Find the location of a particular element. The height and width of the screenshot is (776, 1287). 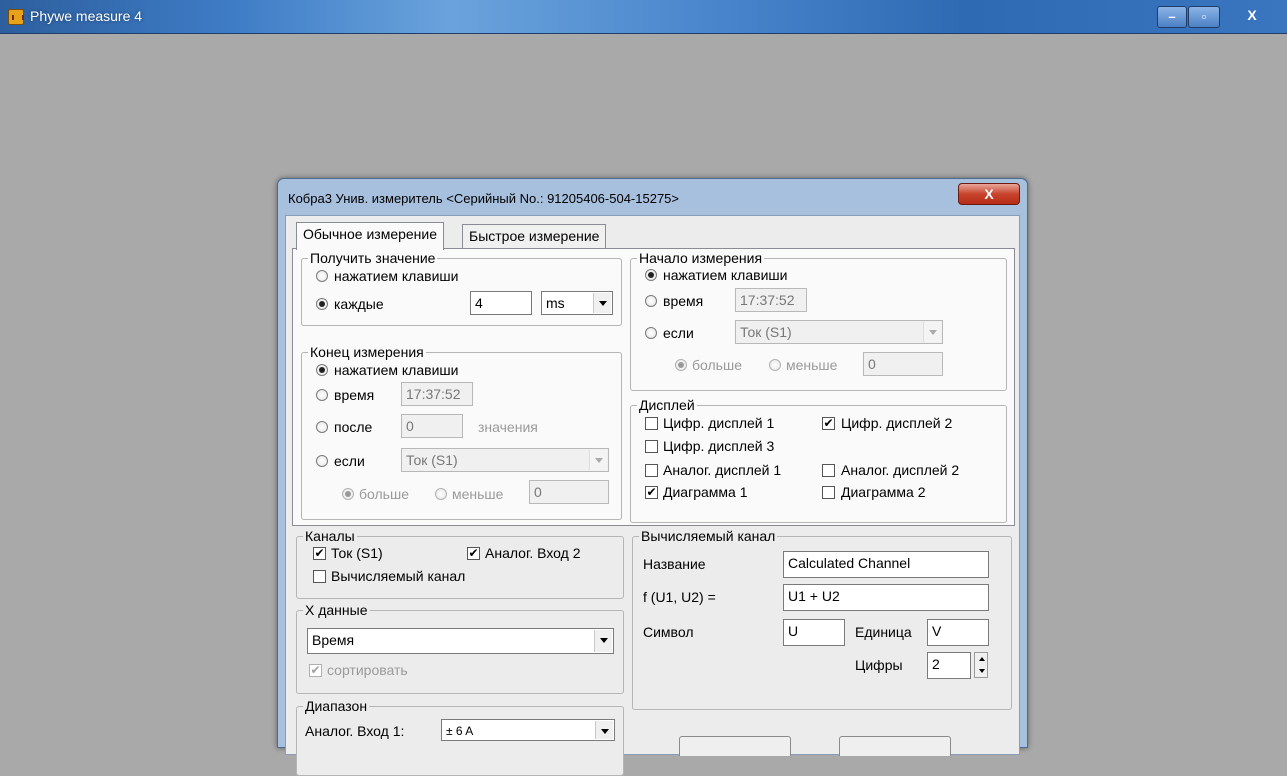

end-if-channel-select: Ток (S1) is located at coordinates (505, 460).